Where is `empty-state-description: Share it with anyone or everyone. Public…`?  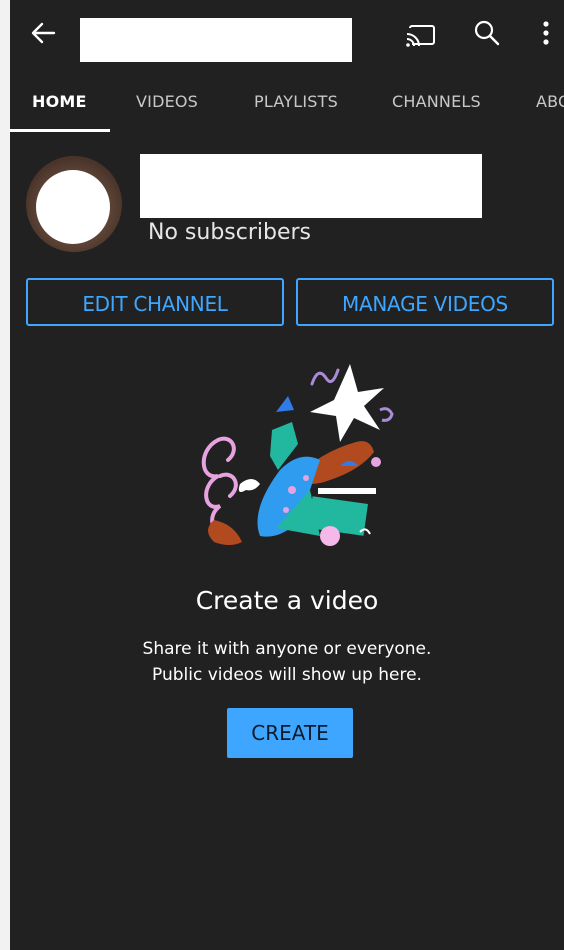
empty-state-description: Share it with anyone or everyone. Public… is located at coordinates (287, 662).